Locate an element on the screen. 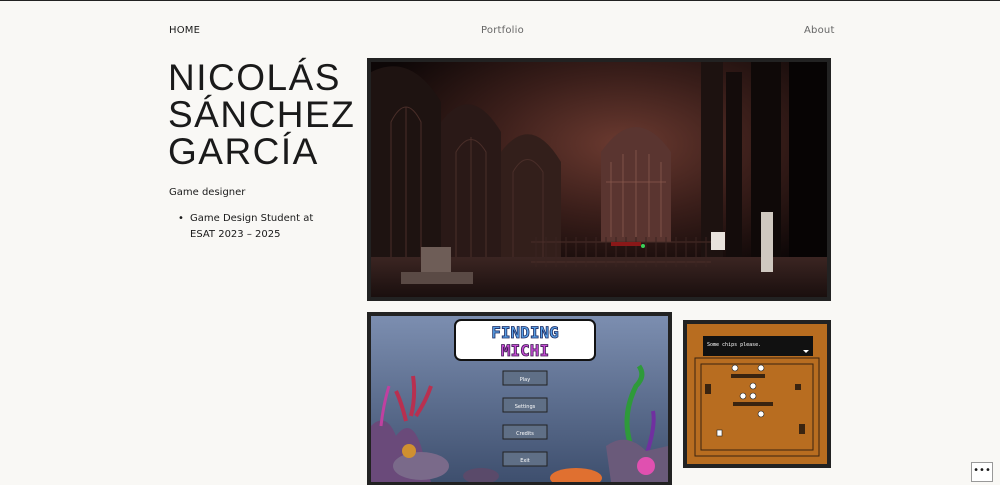 The width and height of the screenshot is (1000, 485). site-title: NICOLÁS SÁNCHEZ GARCÍA is located at coordinates (262, 114).